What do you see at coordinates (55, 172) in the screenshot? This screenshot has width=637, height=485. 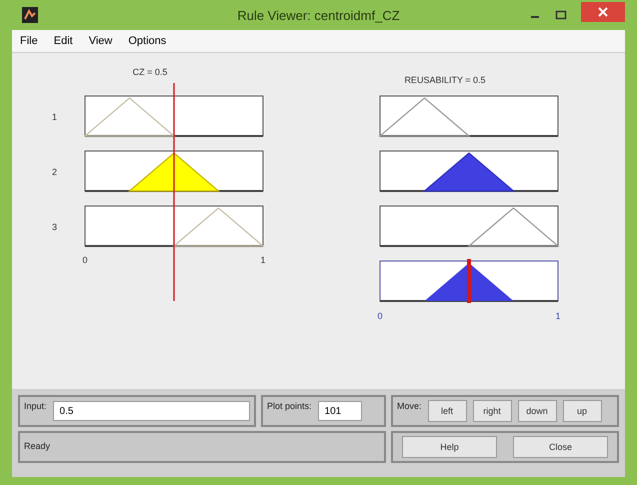 I see `rule-number: 2` at bounding box center [55, 172].